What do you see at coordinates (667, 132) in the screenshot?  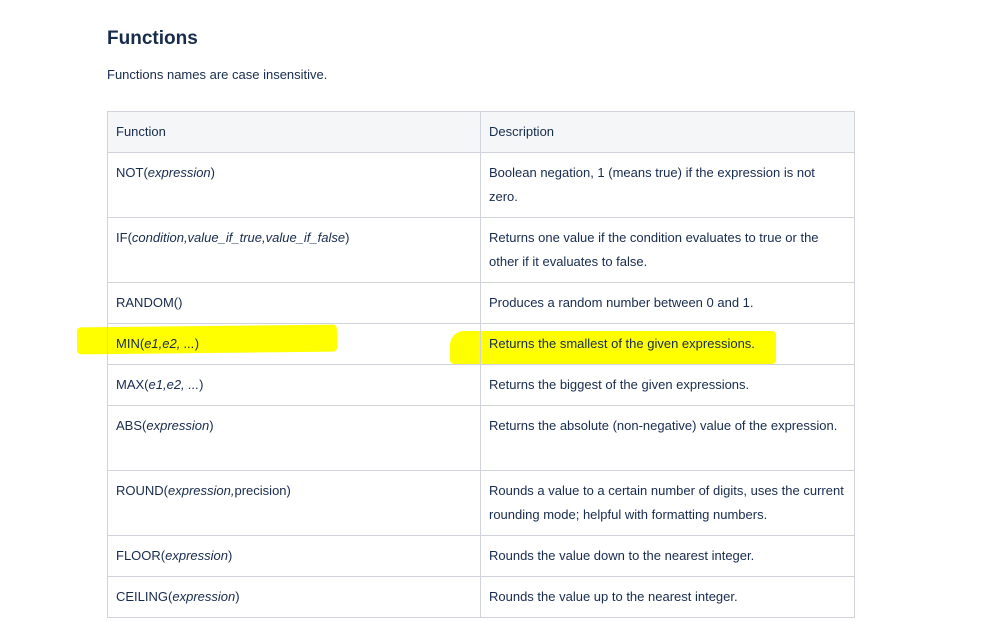 I see `column-header-description: Description` at bounding box center [667, 132].